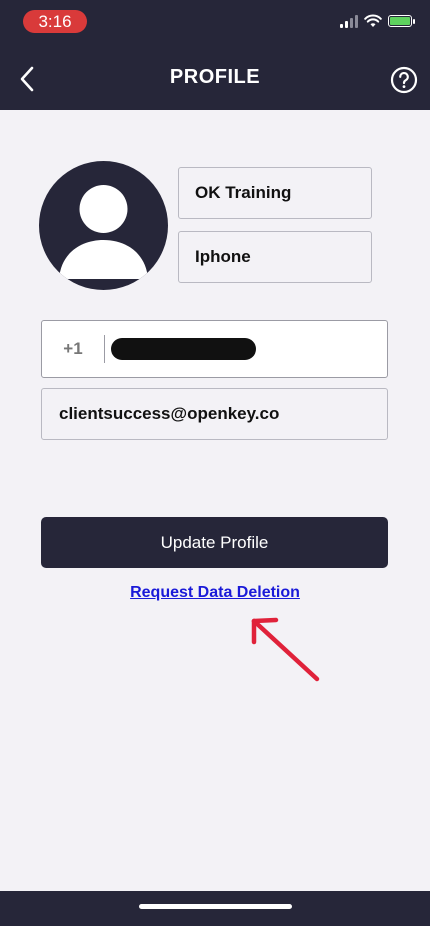 Image resolution: width=430 pixels, height=926 pixels. I want to click on cellular-signal-icon, so click(349, 21).